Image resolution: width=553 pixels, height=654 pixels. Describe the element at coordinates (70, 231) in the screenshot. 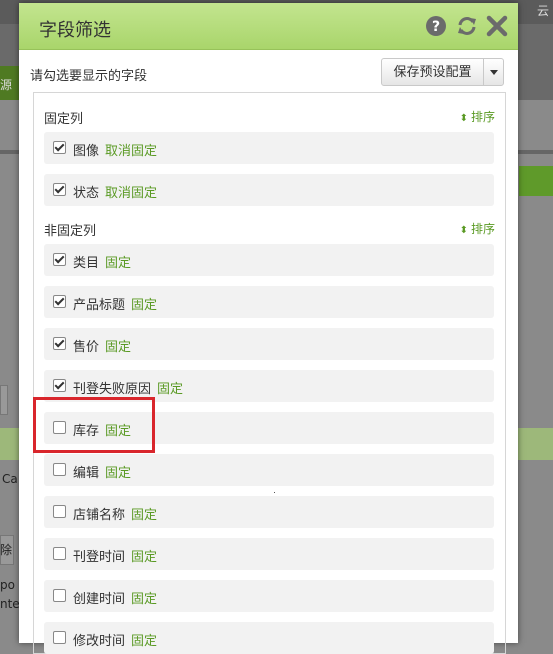

I see `unfixed-columns-label: 非固定列` at that location.